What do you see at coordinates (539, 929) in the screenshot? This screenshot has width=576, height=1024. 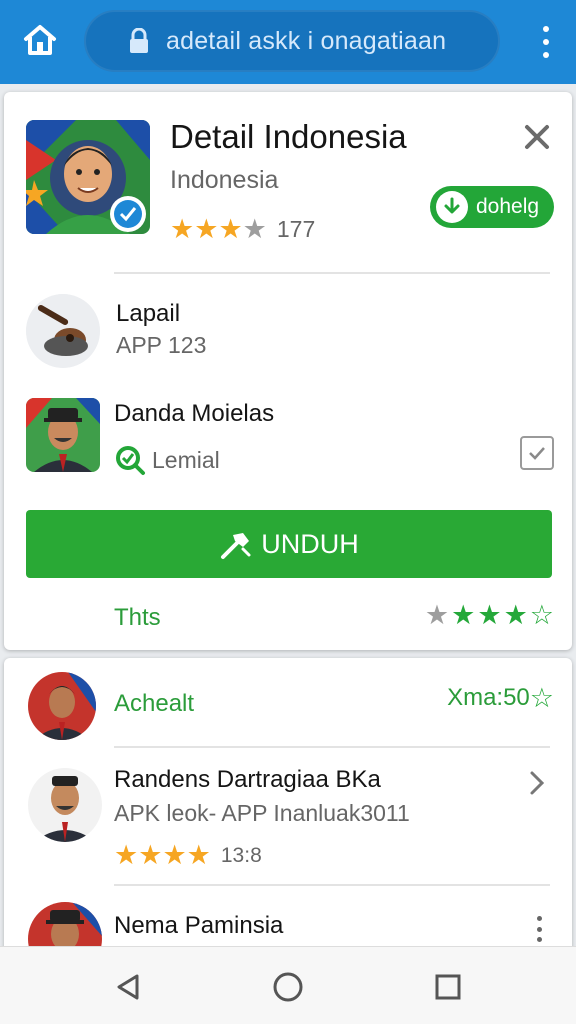 I see `more-vert-icon` at bounding box center [539, 929].